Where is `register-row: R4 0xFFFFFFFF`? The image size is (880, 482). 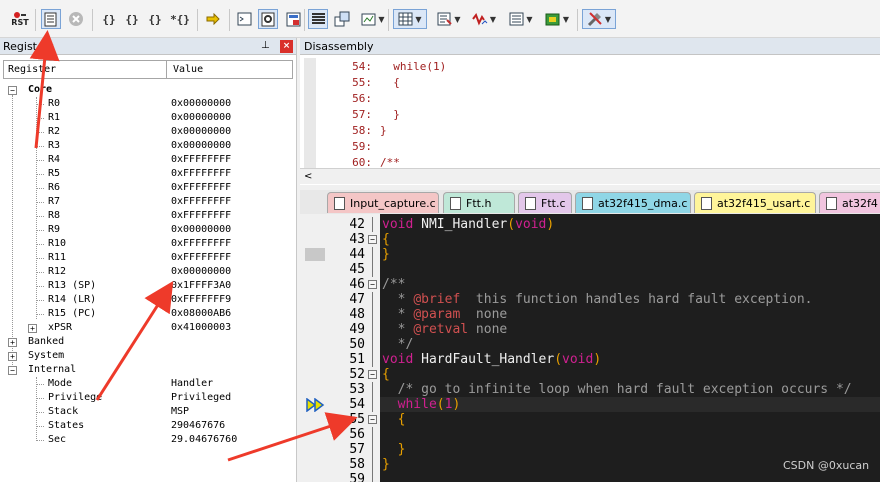 register-row: R4 0xFFFFFFFF is located at coordinates (148, 160).